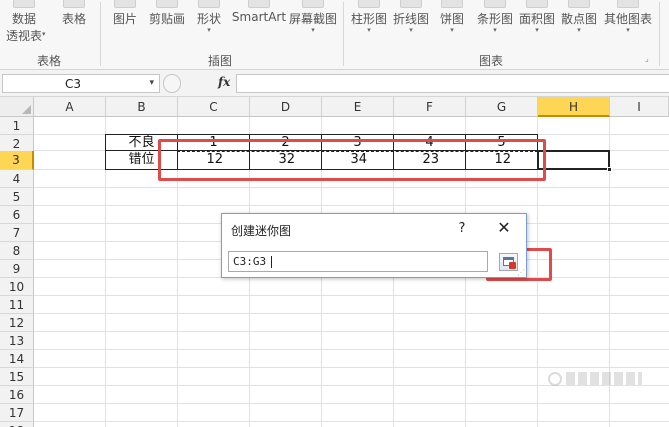 The height and width of the screenshot is (427, 669). I want to click on watermark-text-shape, so click(604, 378).